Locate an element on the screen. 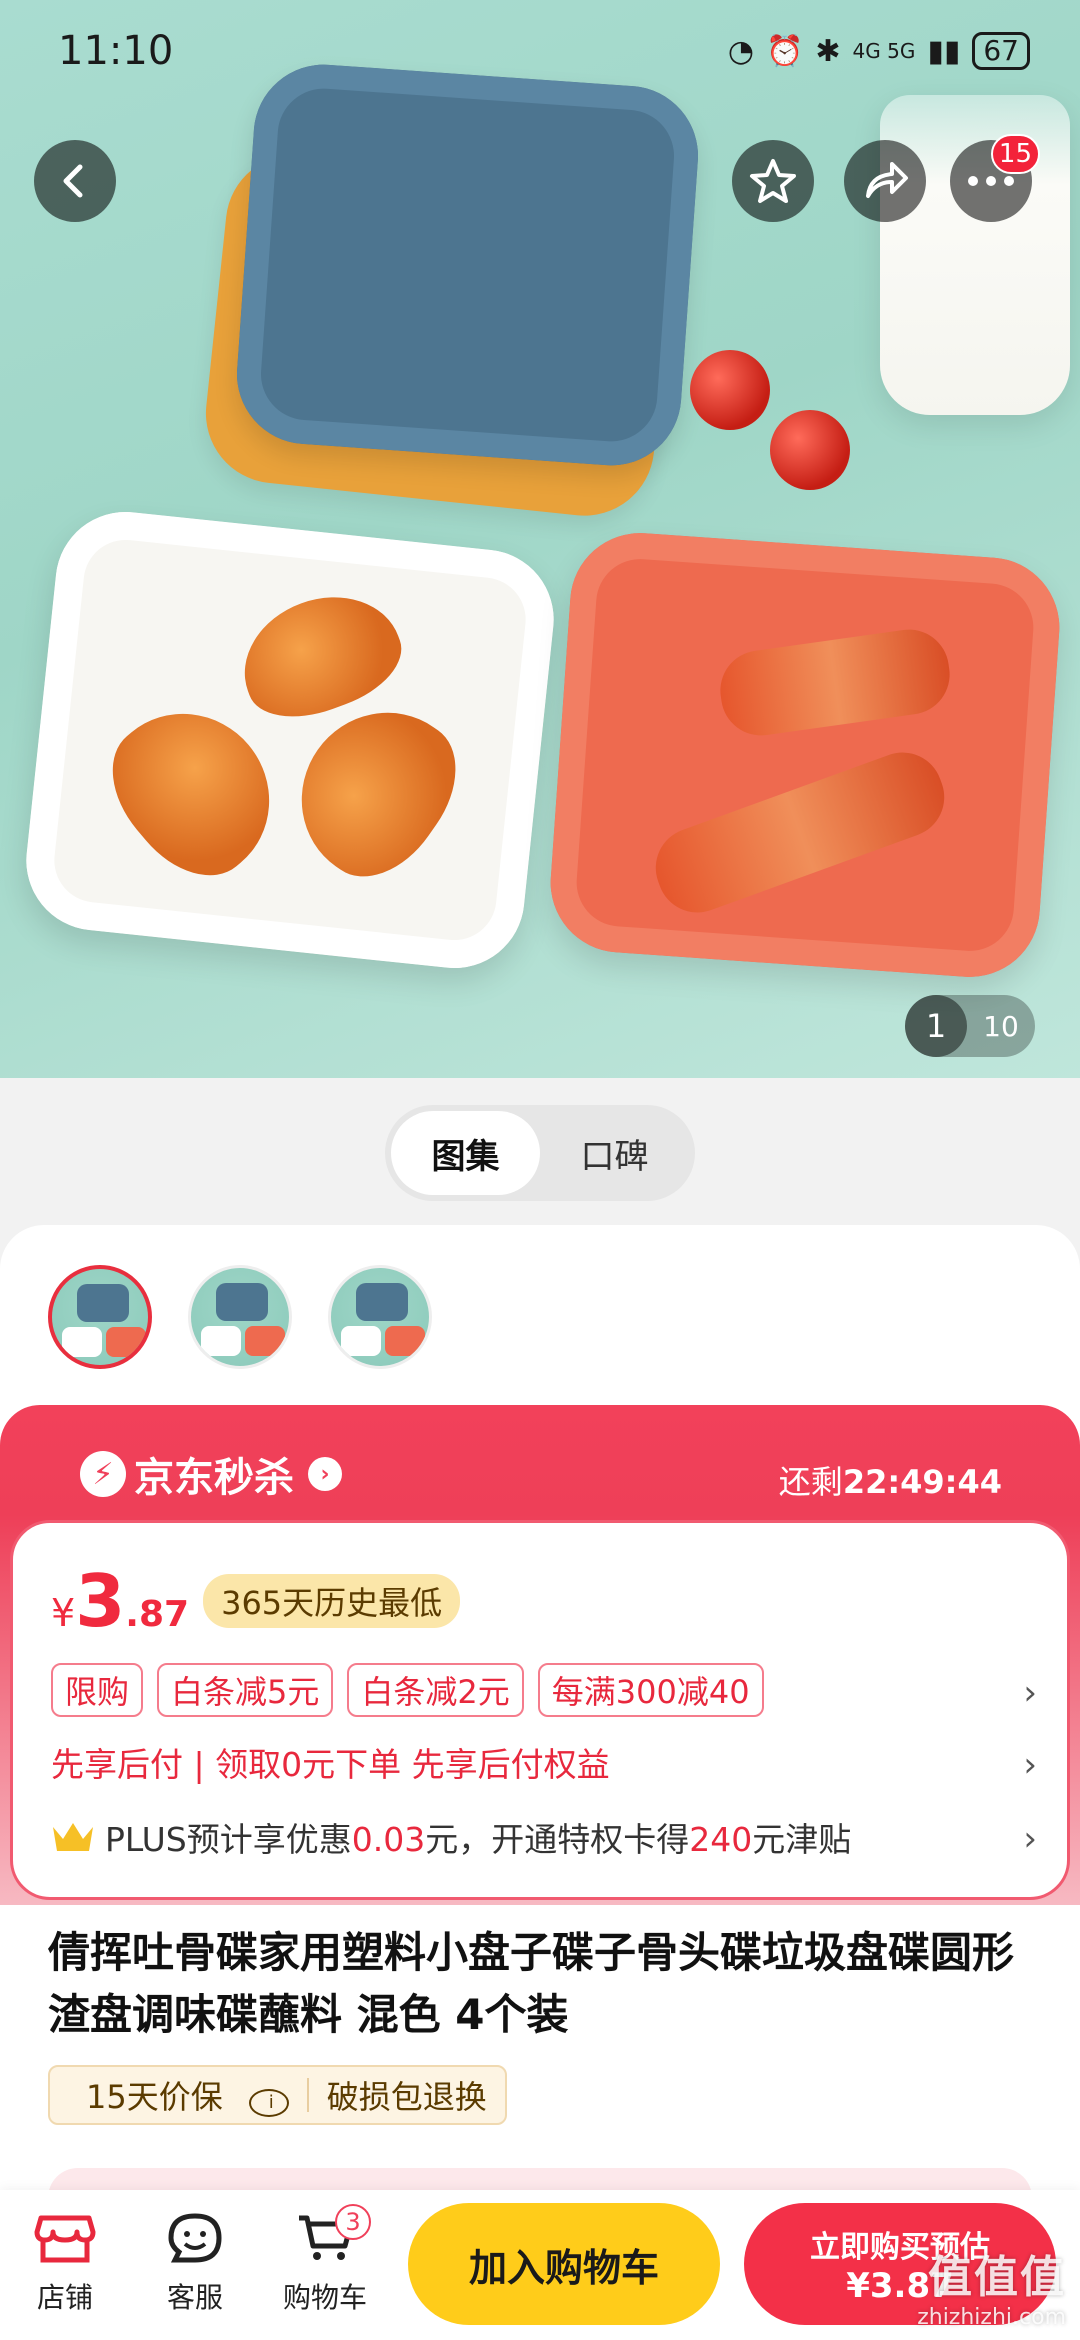 The image size is (1080, 2340). speed-icon: ◔ is located at coordinates (741, 51).